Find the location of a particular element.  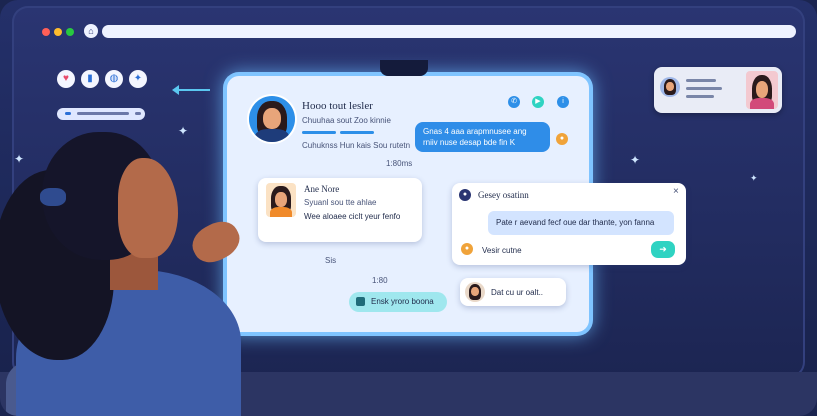

chat-icon is located at coordinates (360, 301).